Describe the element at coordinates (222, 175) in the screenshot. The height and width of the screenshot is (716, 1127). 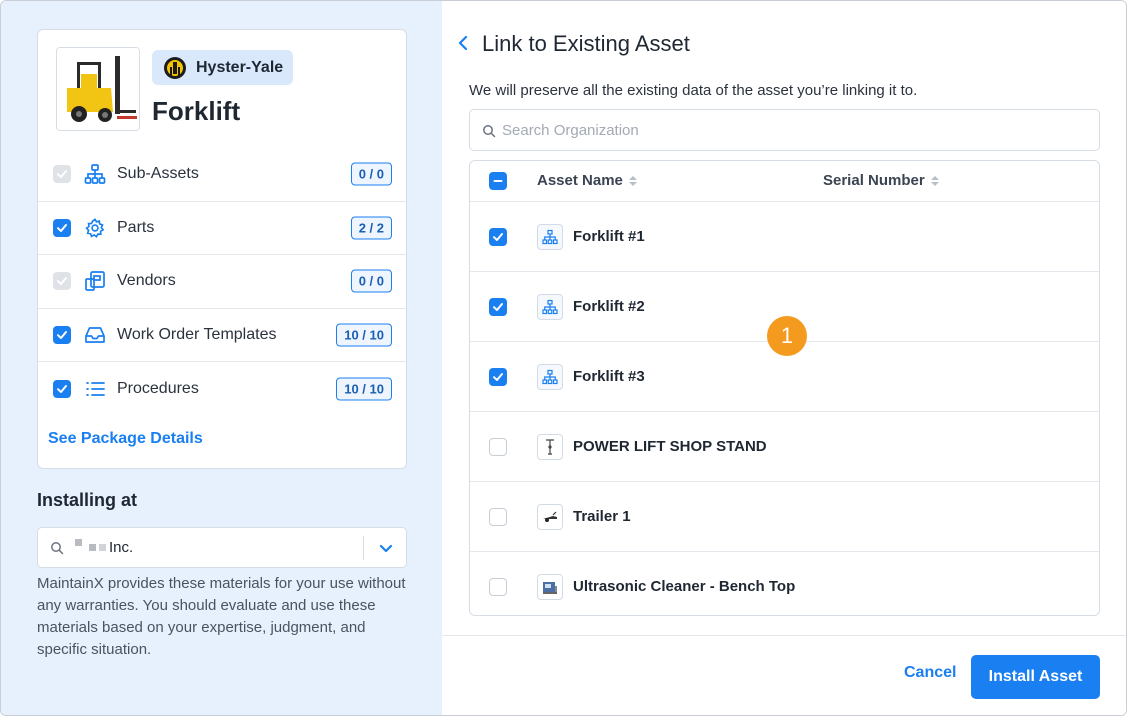
I see `include-row-sub-assets: Sub-Assets 0 / 0` at that location.